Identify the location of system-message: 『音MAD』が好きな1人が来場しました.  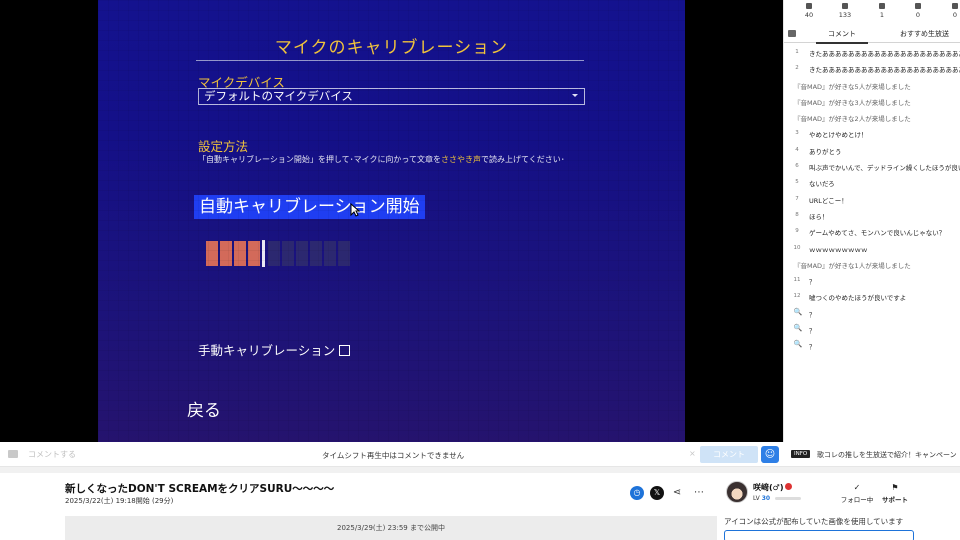
(872, 264).